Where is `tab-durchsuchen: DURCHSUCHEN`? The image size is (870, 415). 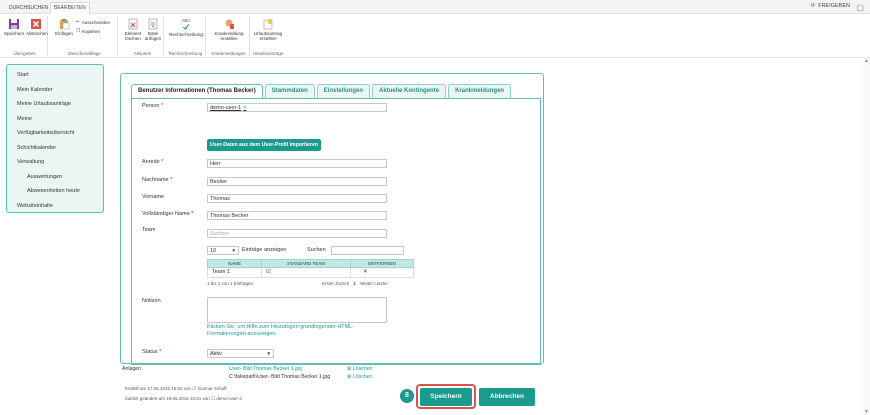 tab-durchsuchen: DURCHSUCHEN is located at coordinates (28, 8).